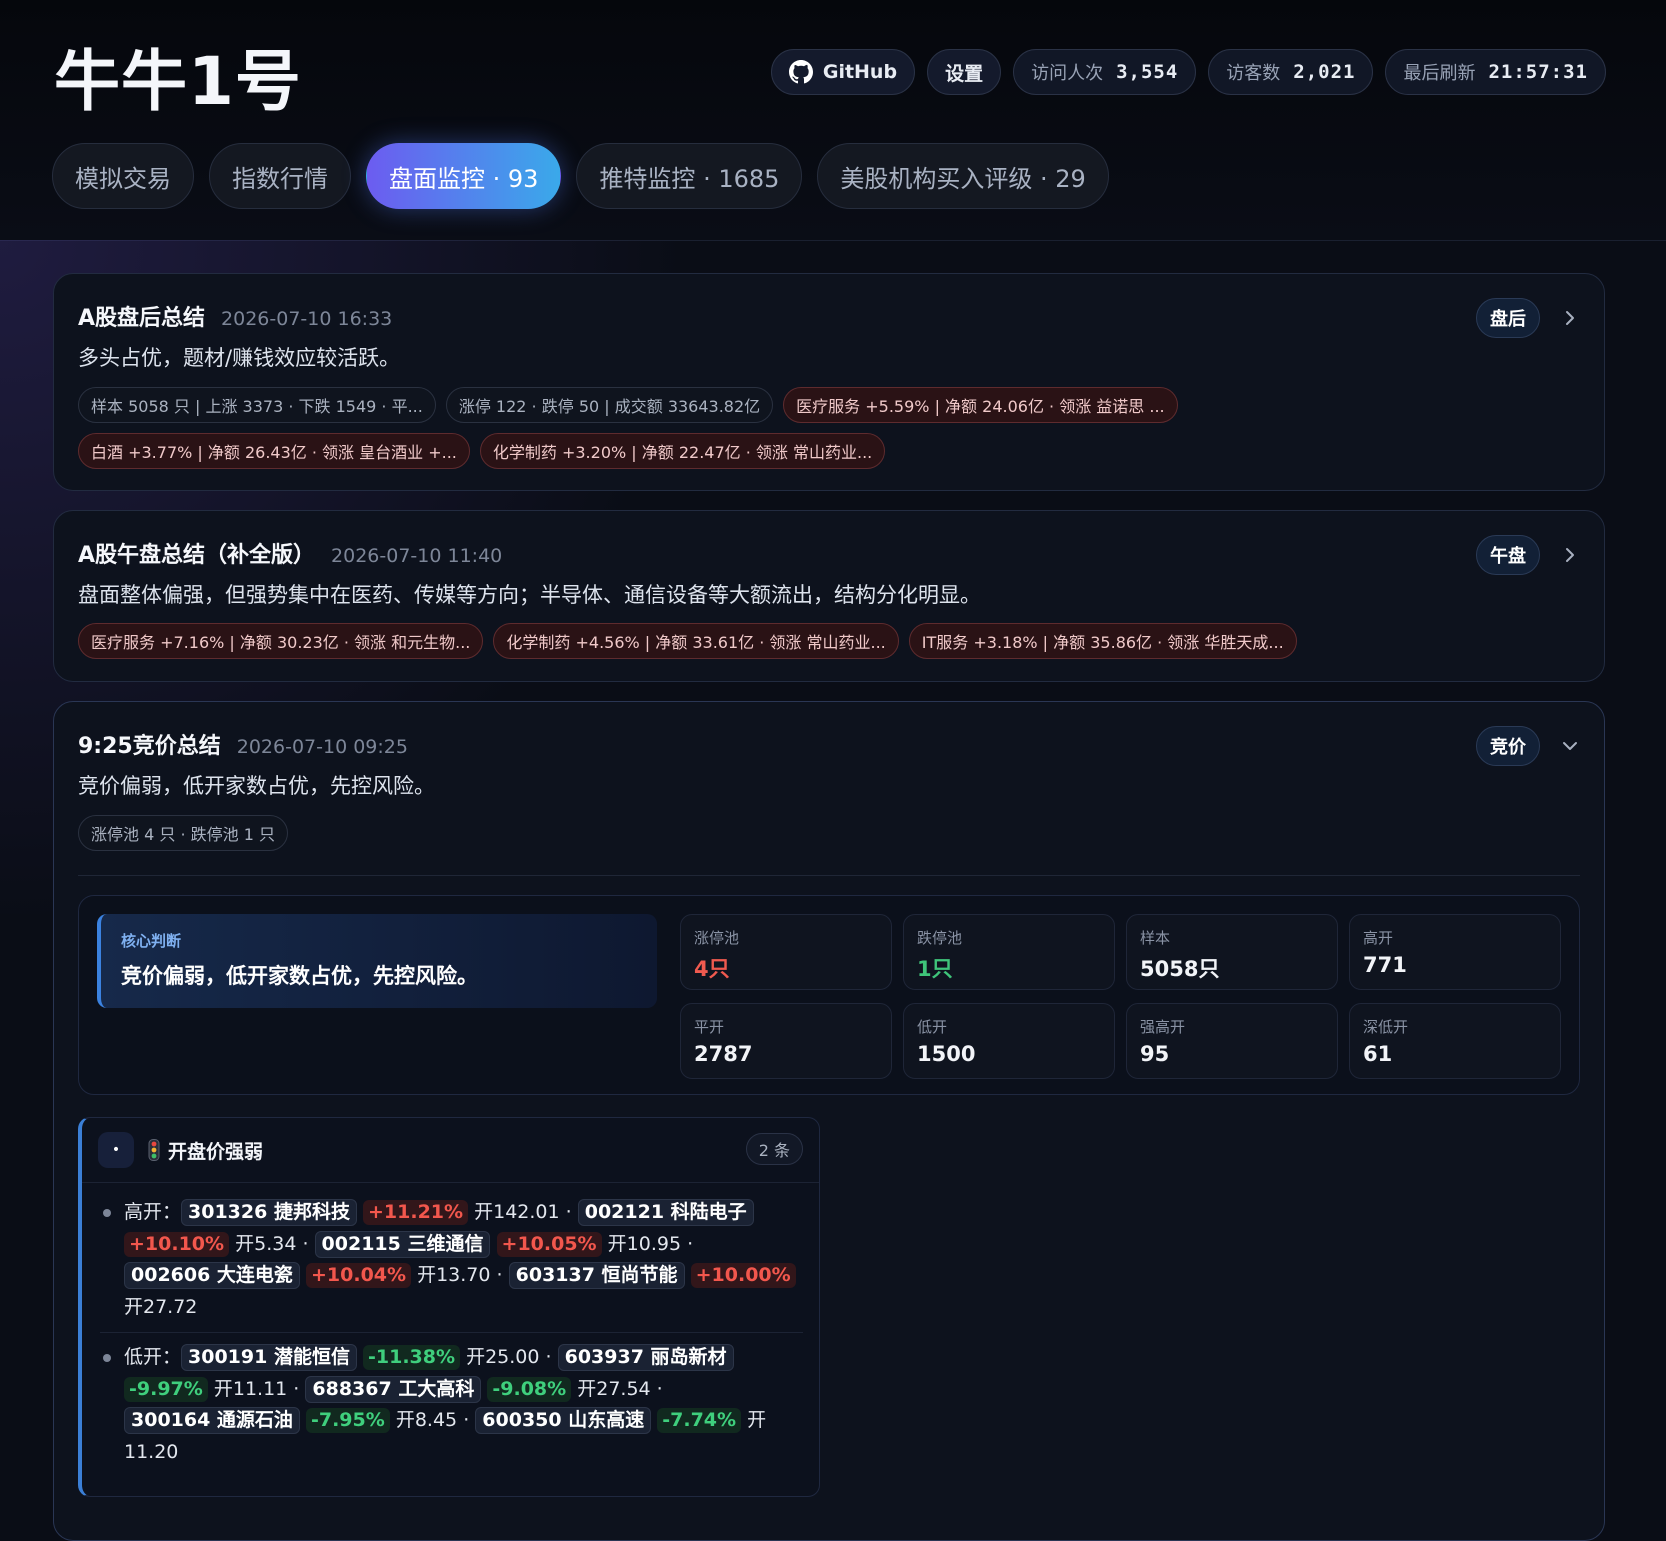  Describe the element at coordinates (299, 976) in the screenshot. I see `core-judgment-text: 竞价偏弱，低开家数占优，先控风险。` at that location.